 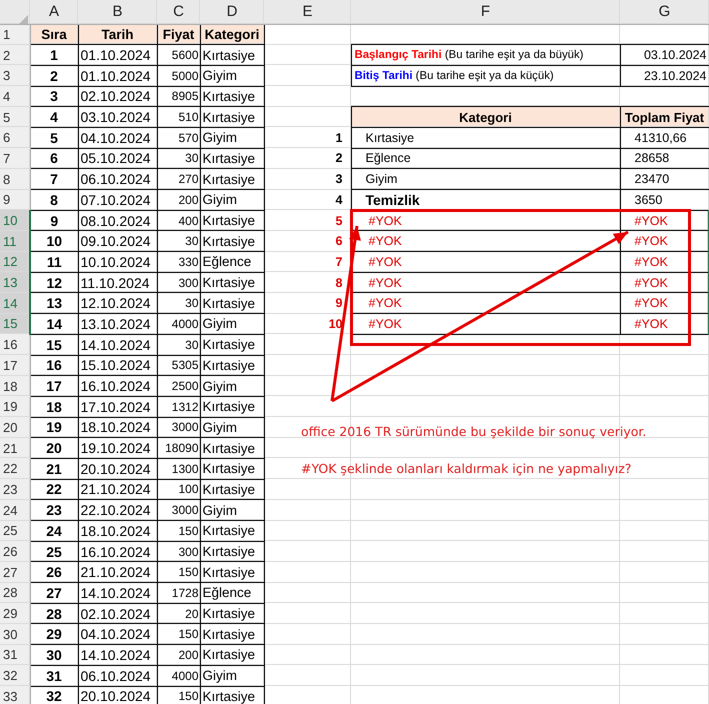 What do you see at coordinates (307, 241) in the screenshot?
I see `table-cell: 6` at bounding box center [307, 241].